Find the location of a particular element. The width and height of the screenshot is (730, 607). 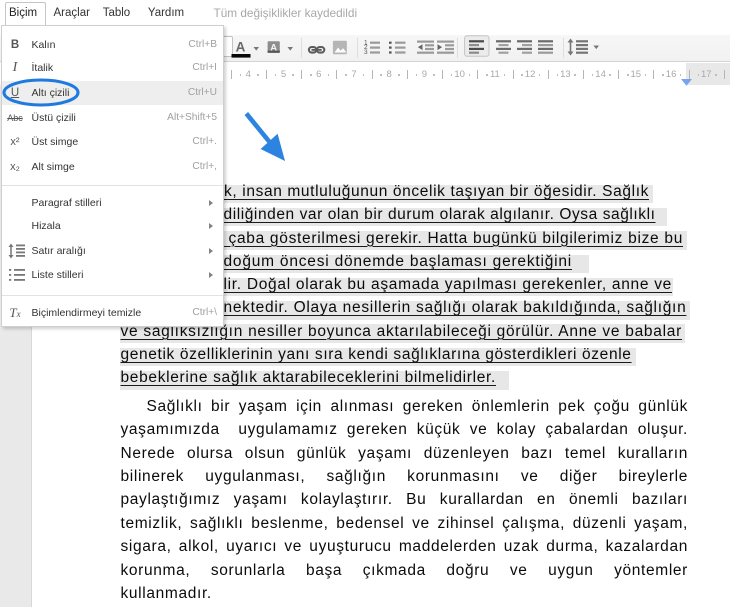

svg-text: A is located at coordinates (241, 47).